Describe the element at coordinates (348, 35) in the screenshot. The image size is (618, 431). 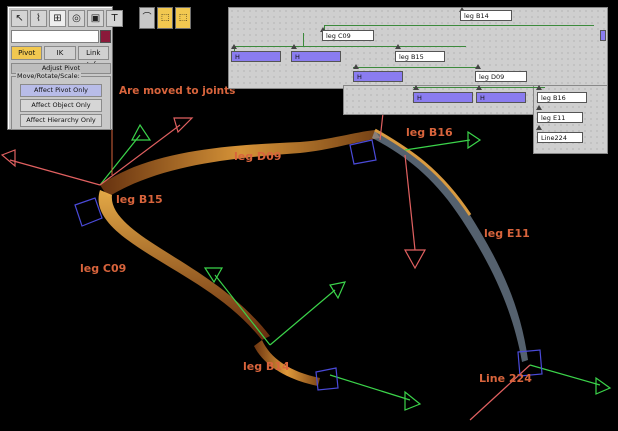
I see `node-leg-c09: leg C09` at that location.